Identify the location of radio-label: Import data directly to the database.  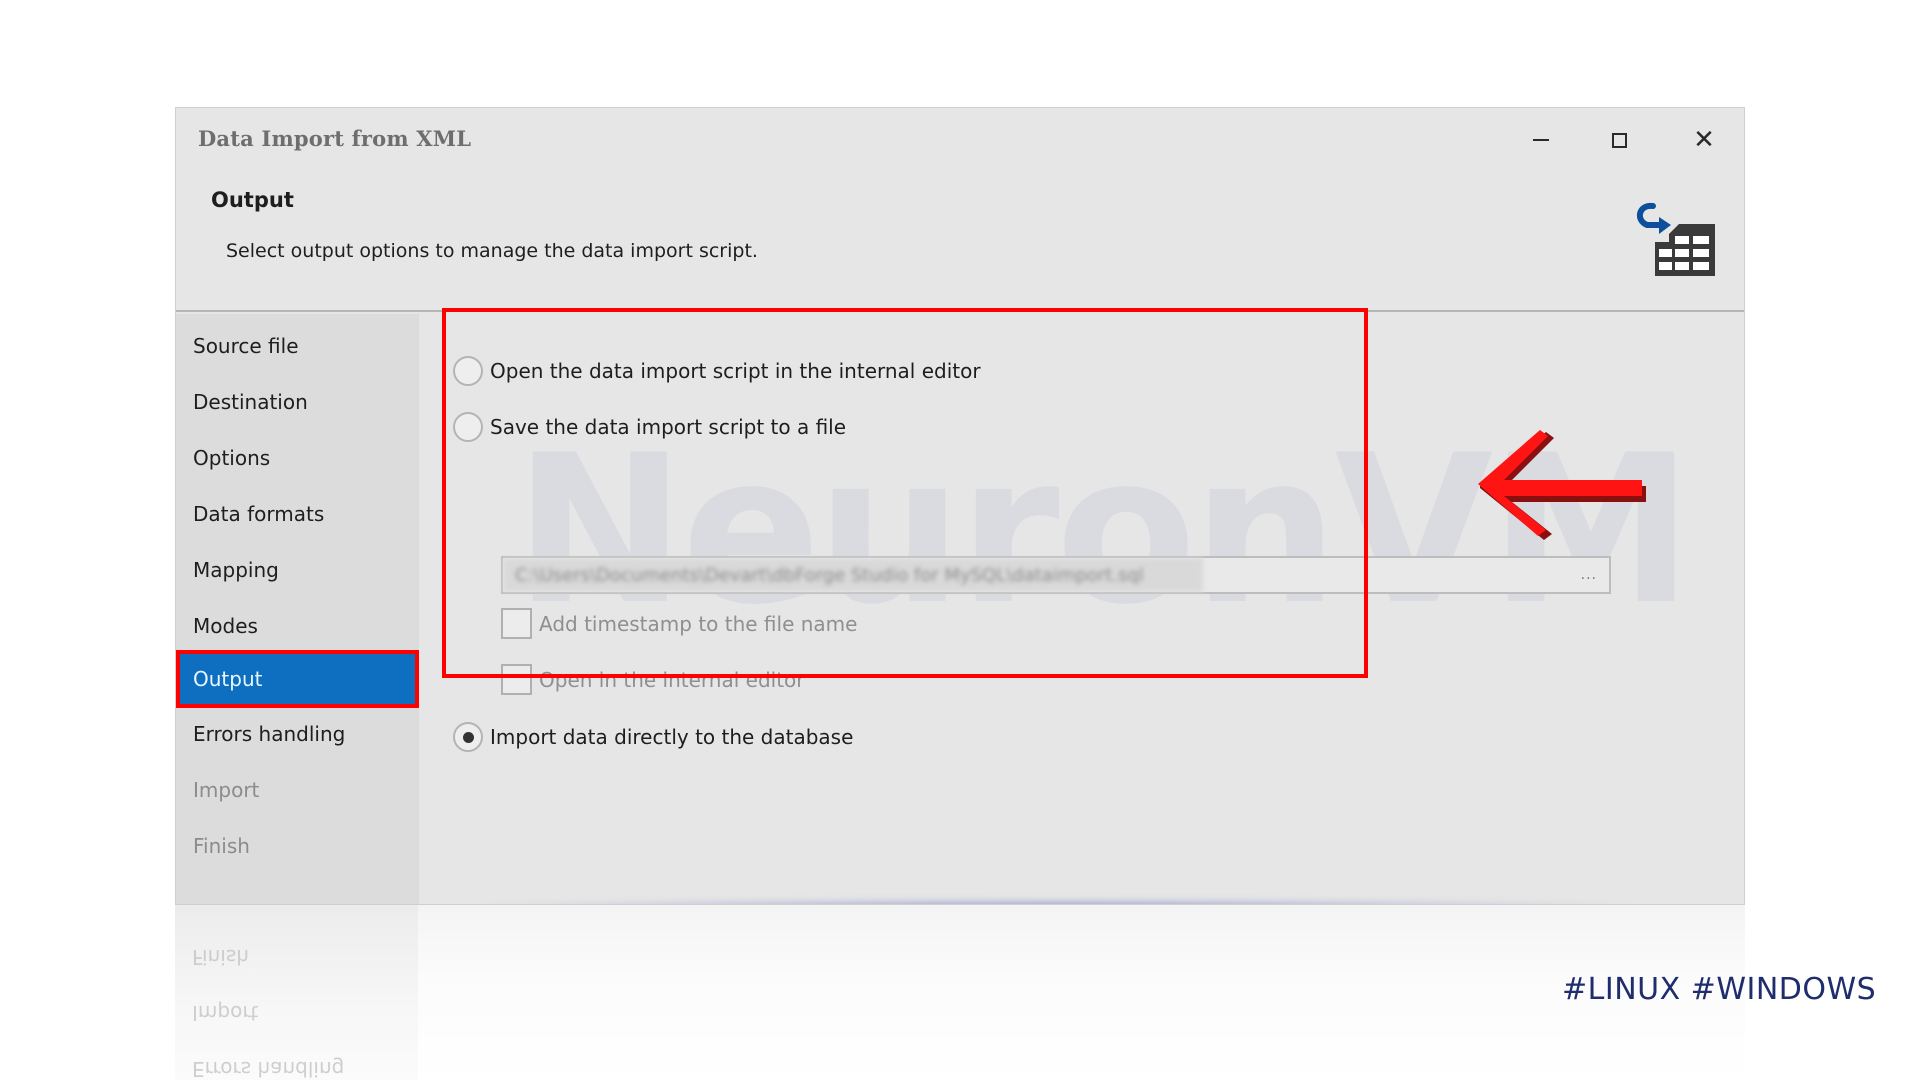
(672, 737).